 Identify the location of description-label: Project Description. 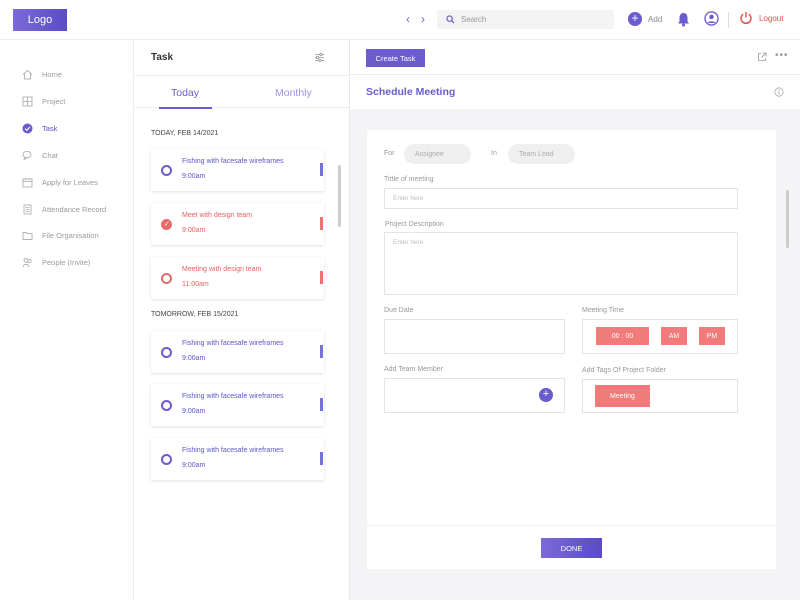
(414, 224).